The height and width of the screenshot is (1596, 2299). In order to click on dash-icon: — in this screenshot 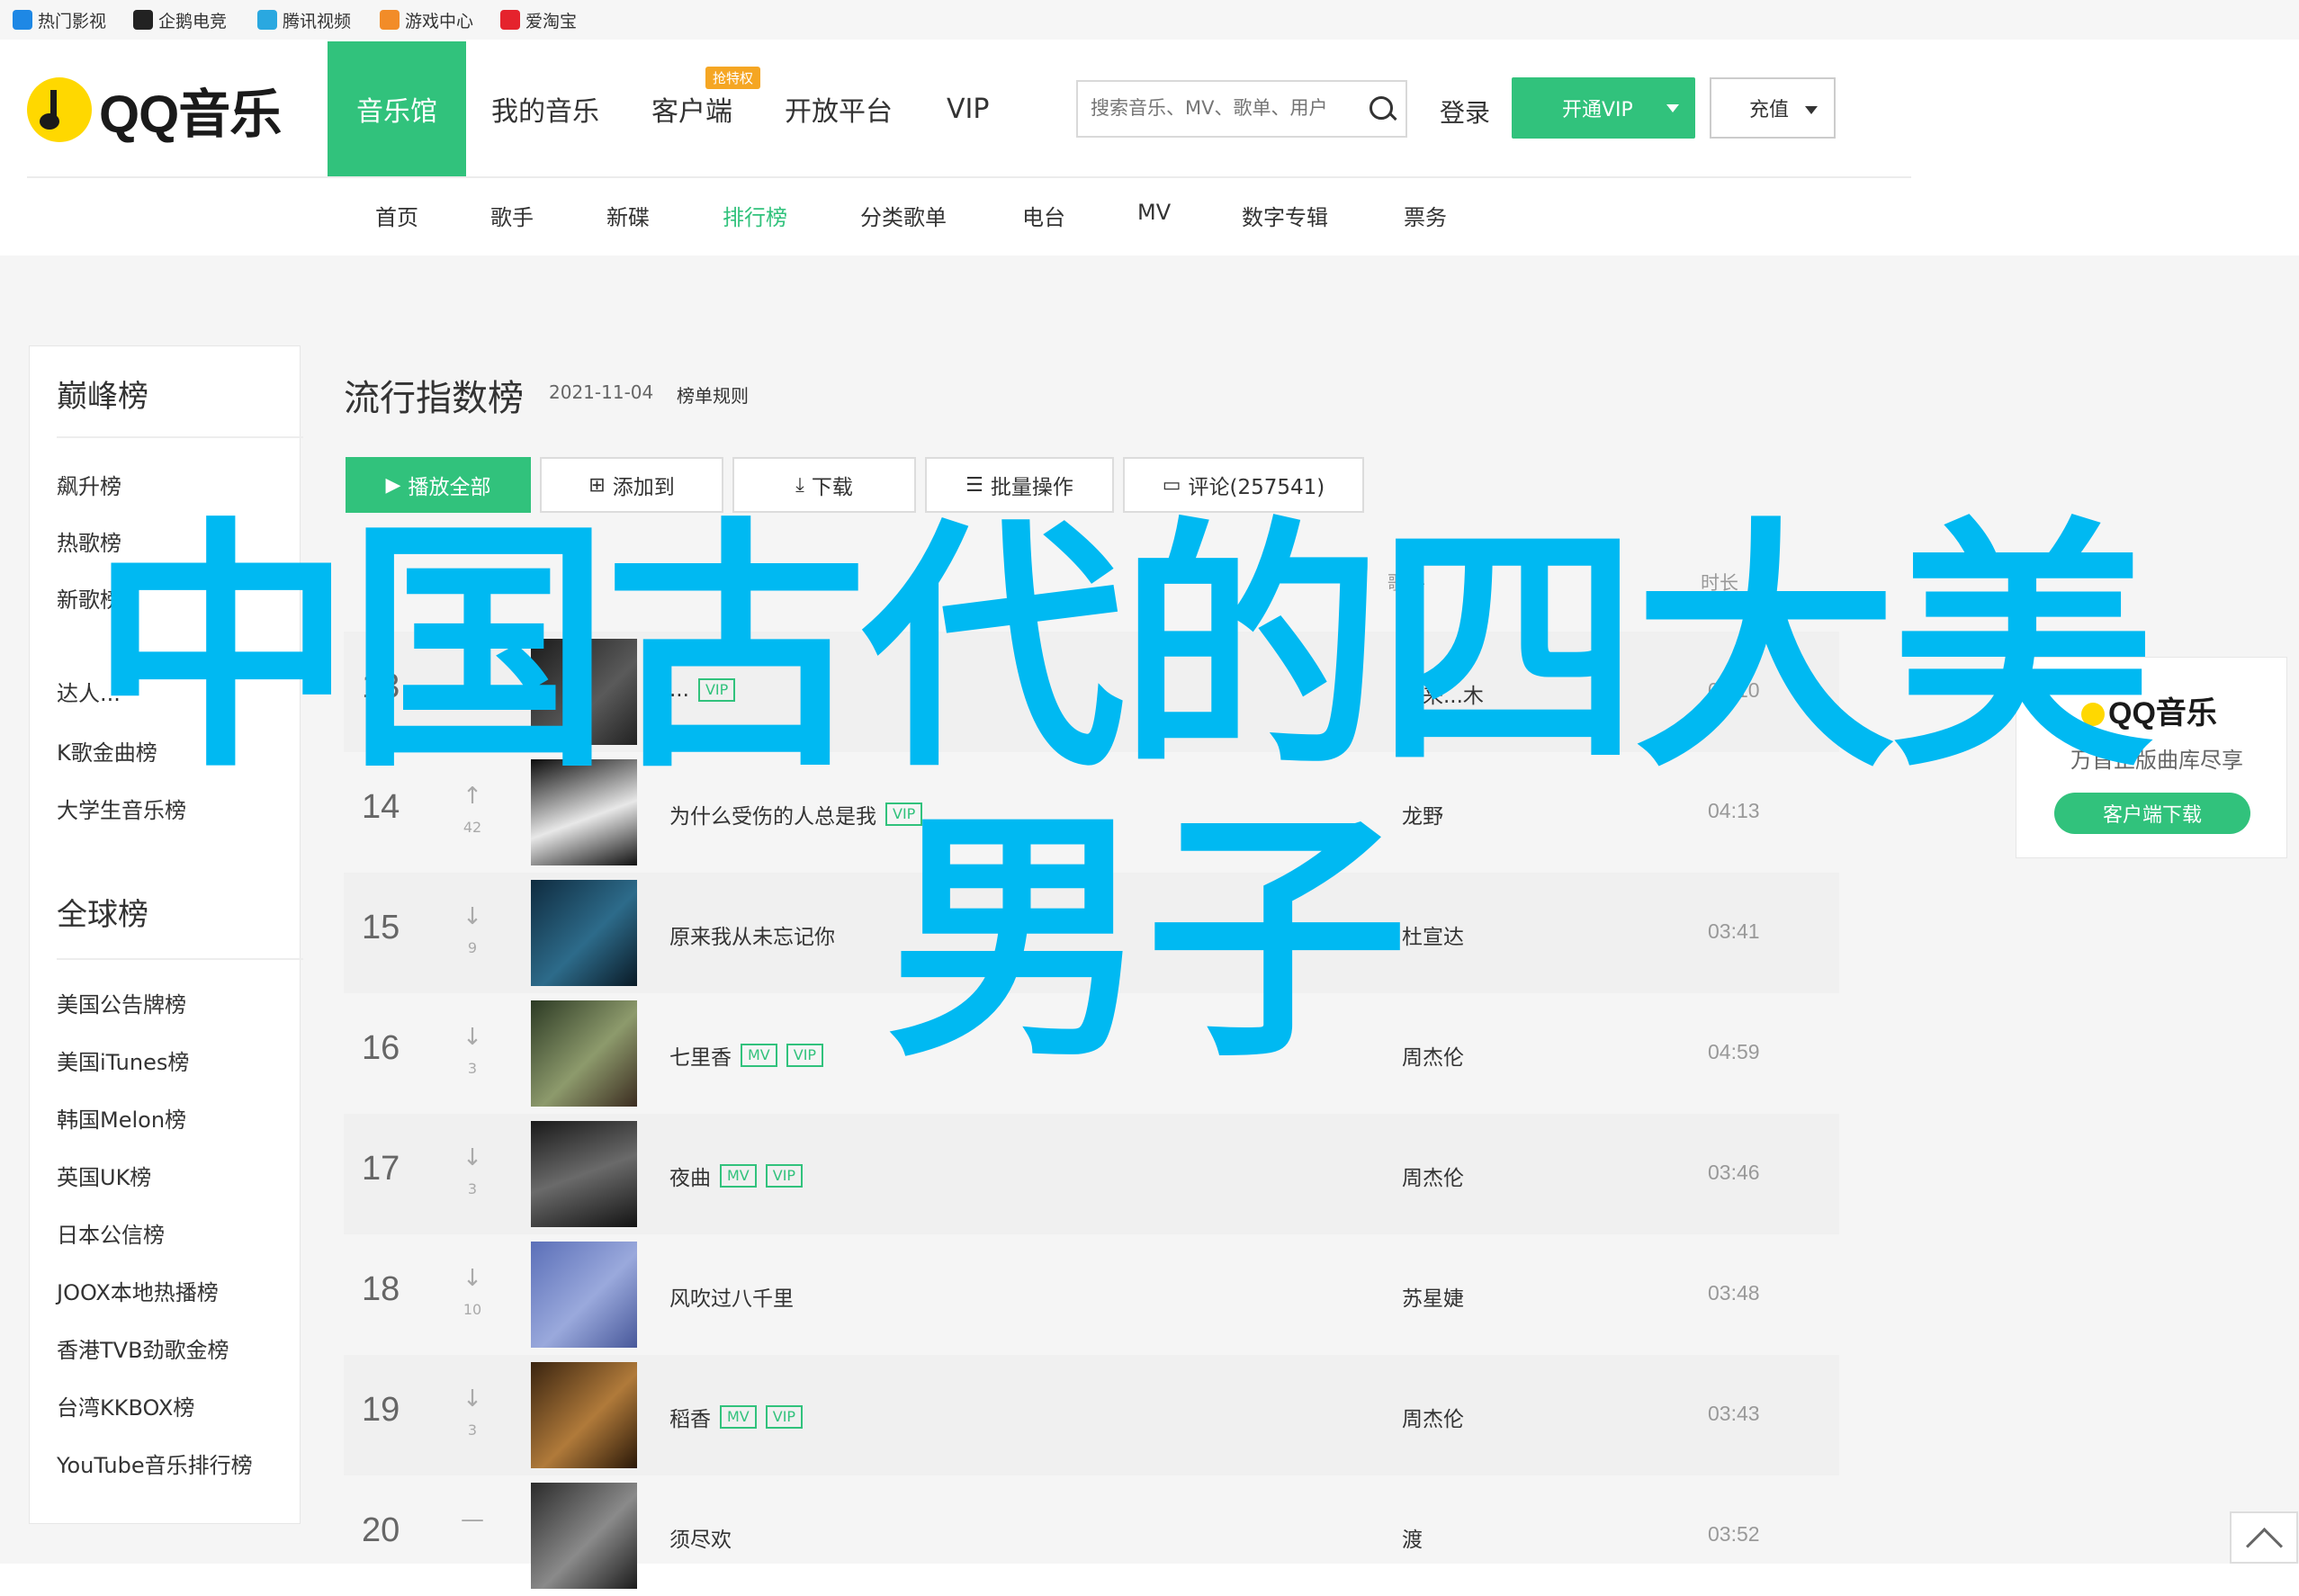, I will do `click(472, 1519)`.